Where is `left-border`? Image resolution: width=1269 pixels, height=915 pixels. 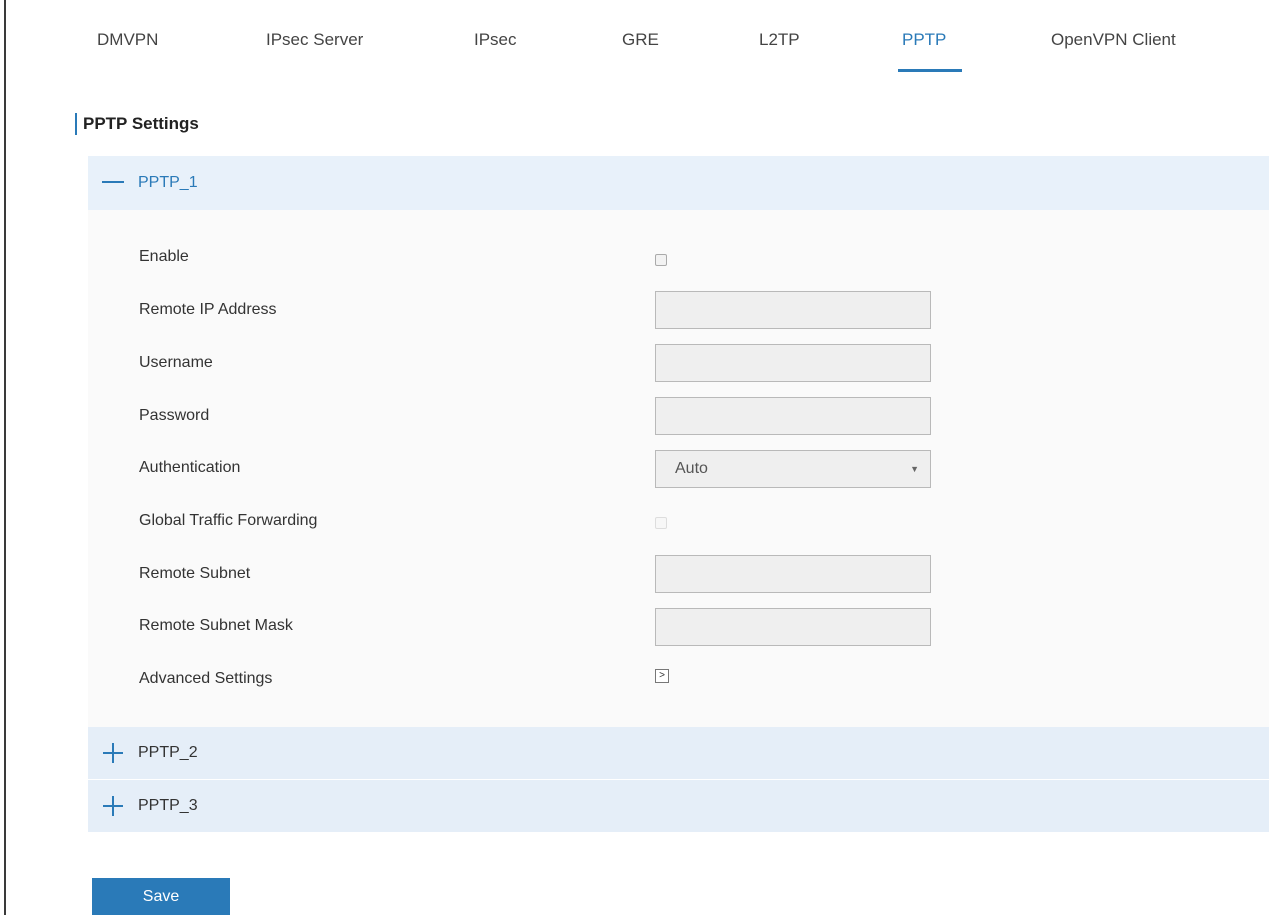 left-border is located at coordinates (5, 457).